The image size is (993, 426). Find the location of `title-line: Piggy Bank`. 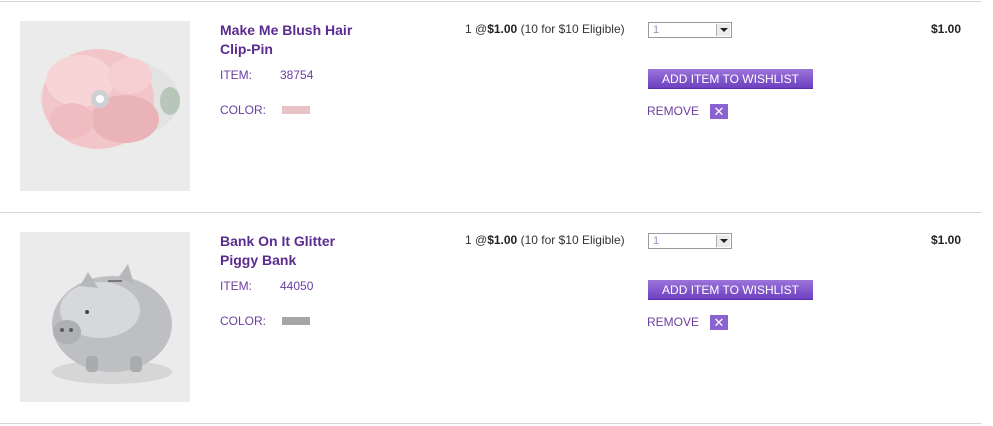

title-line: Piggy Bank is located at coordinates (310, 260).